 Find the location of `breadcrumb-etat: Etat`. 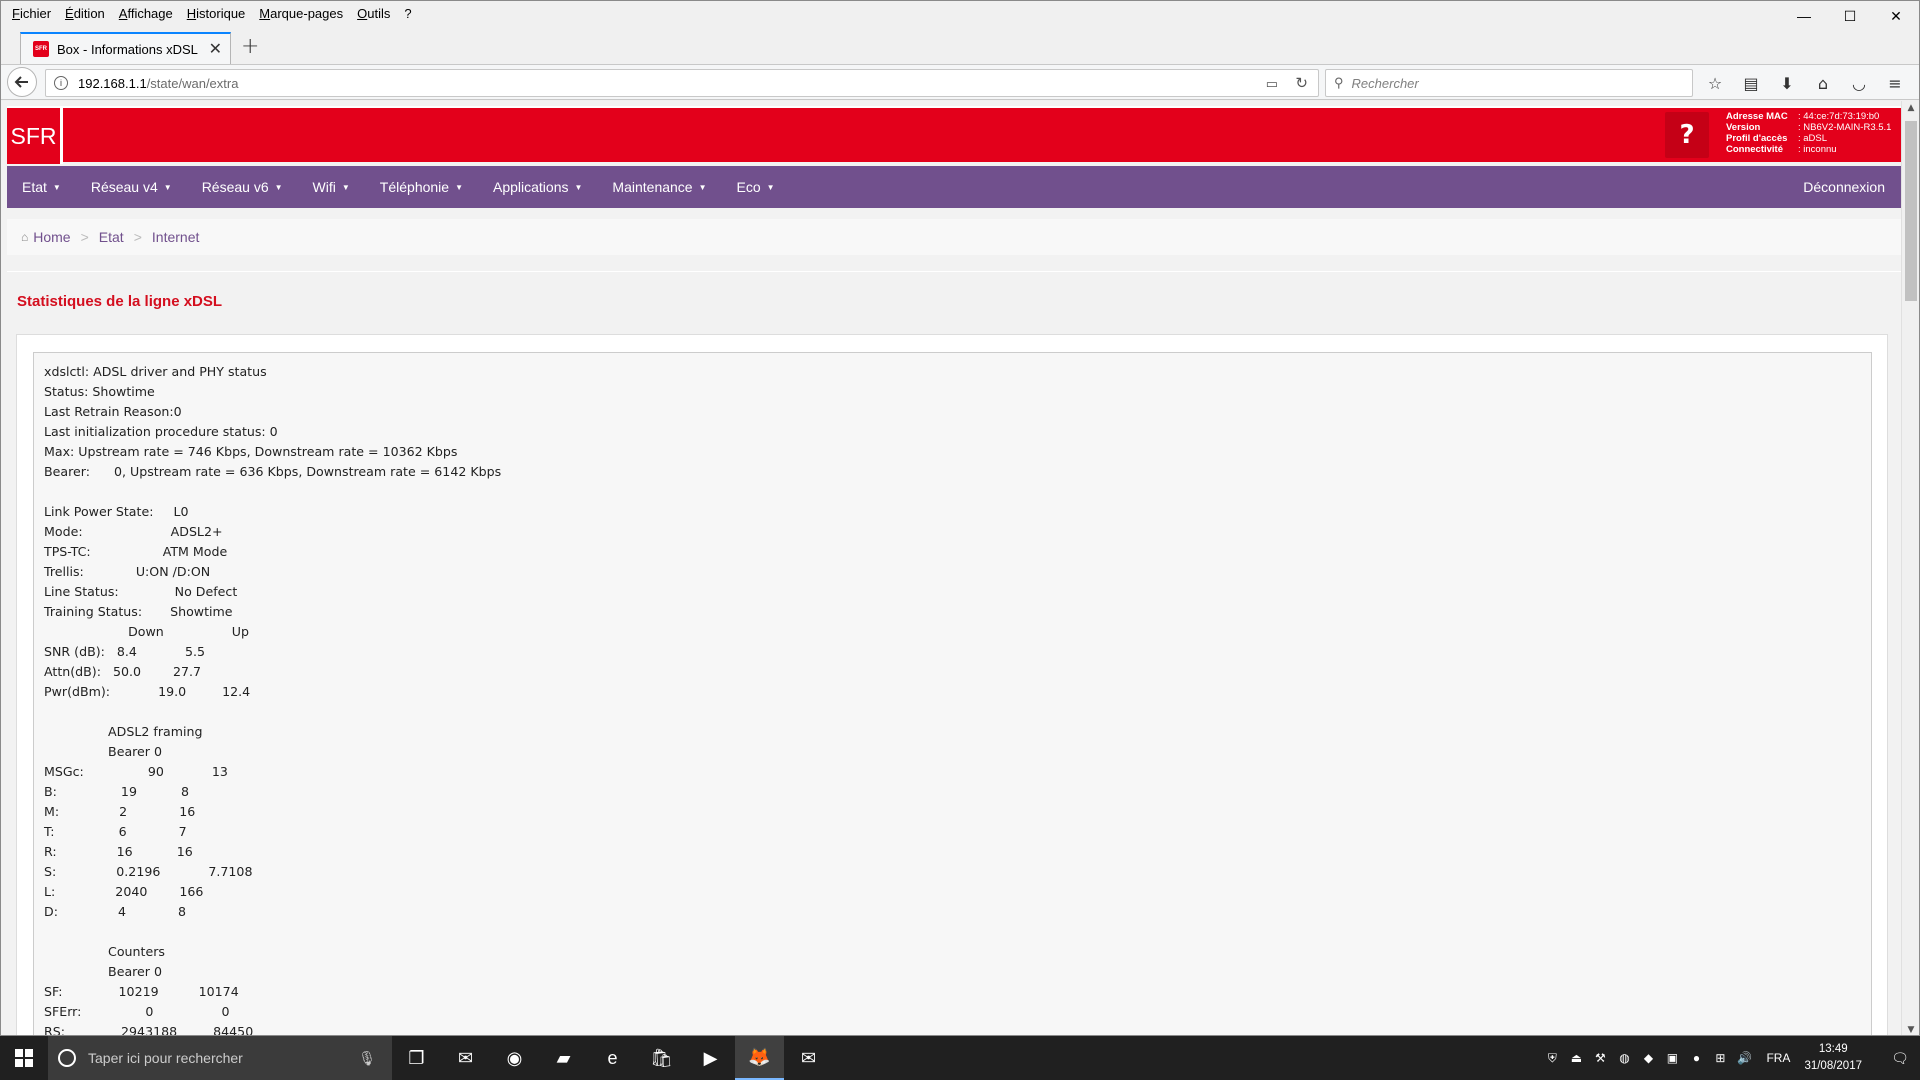

breadcrumb-etat: Etat is located at coordinates (111, 237).